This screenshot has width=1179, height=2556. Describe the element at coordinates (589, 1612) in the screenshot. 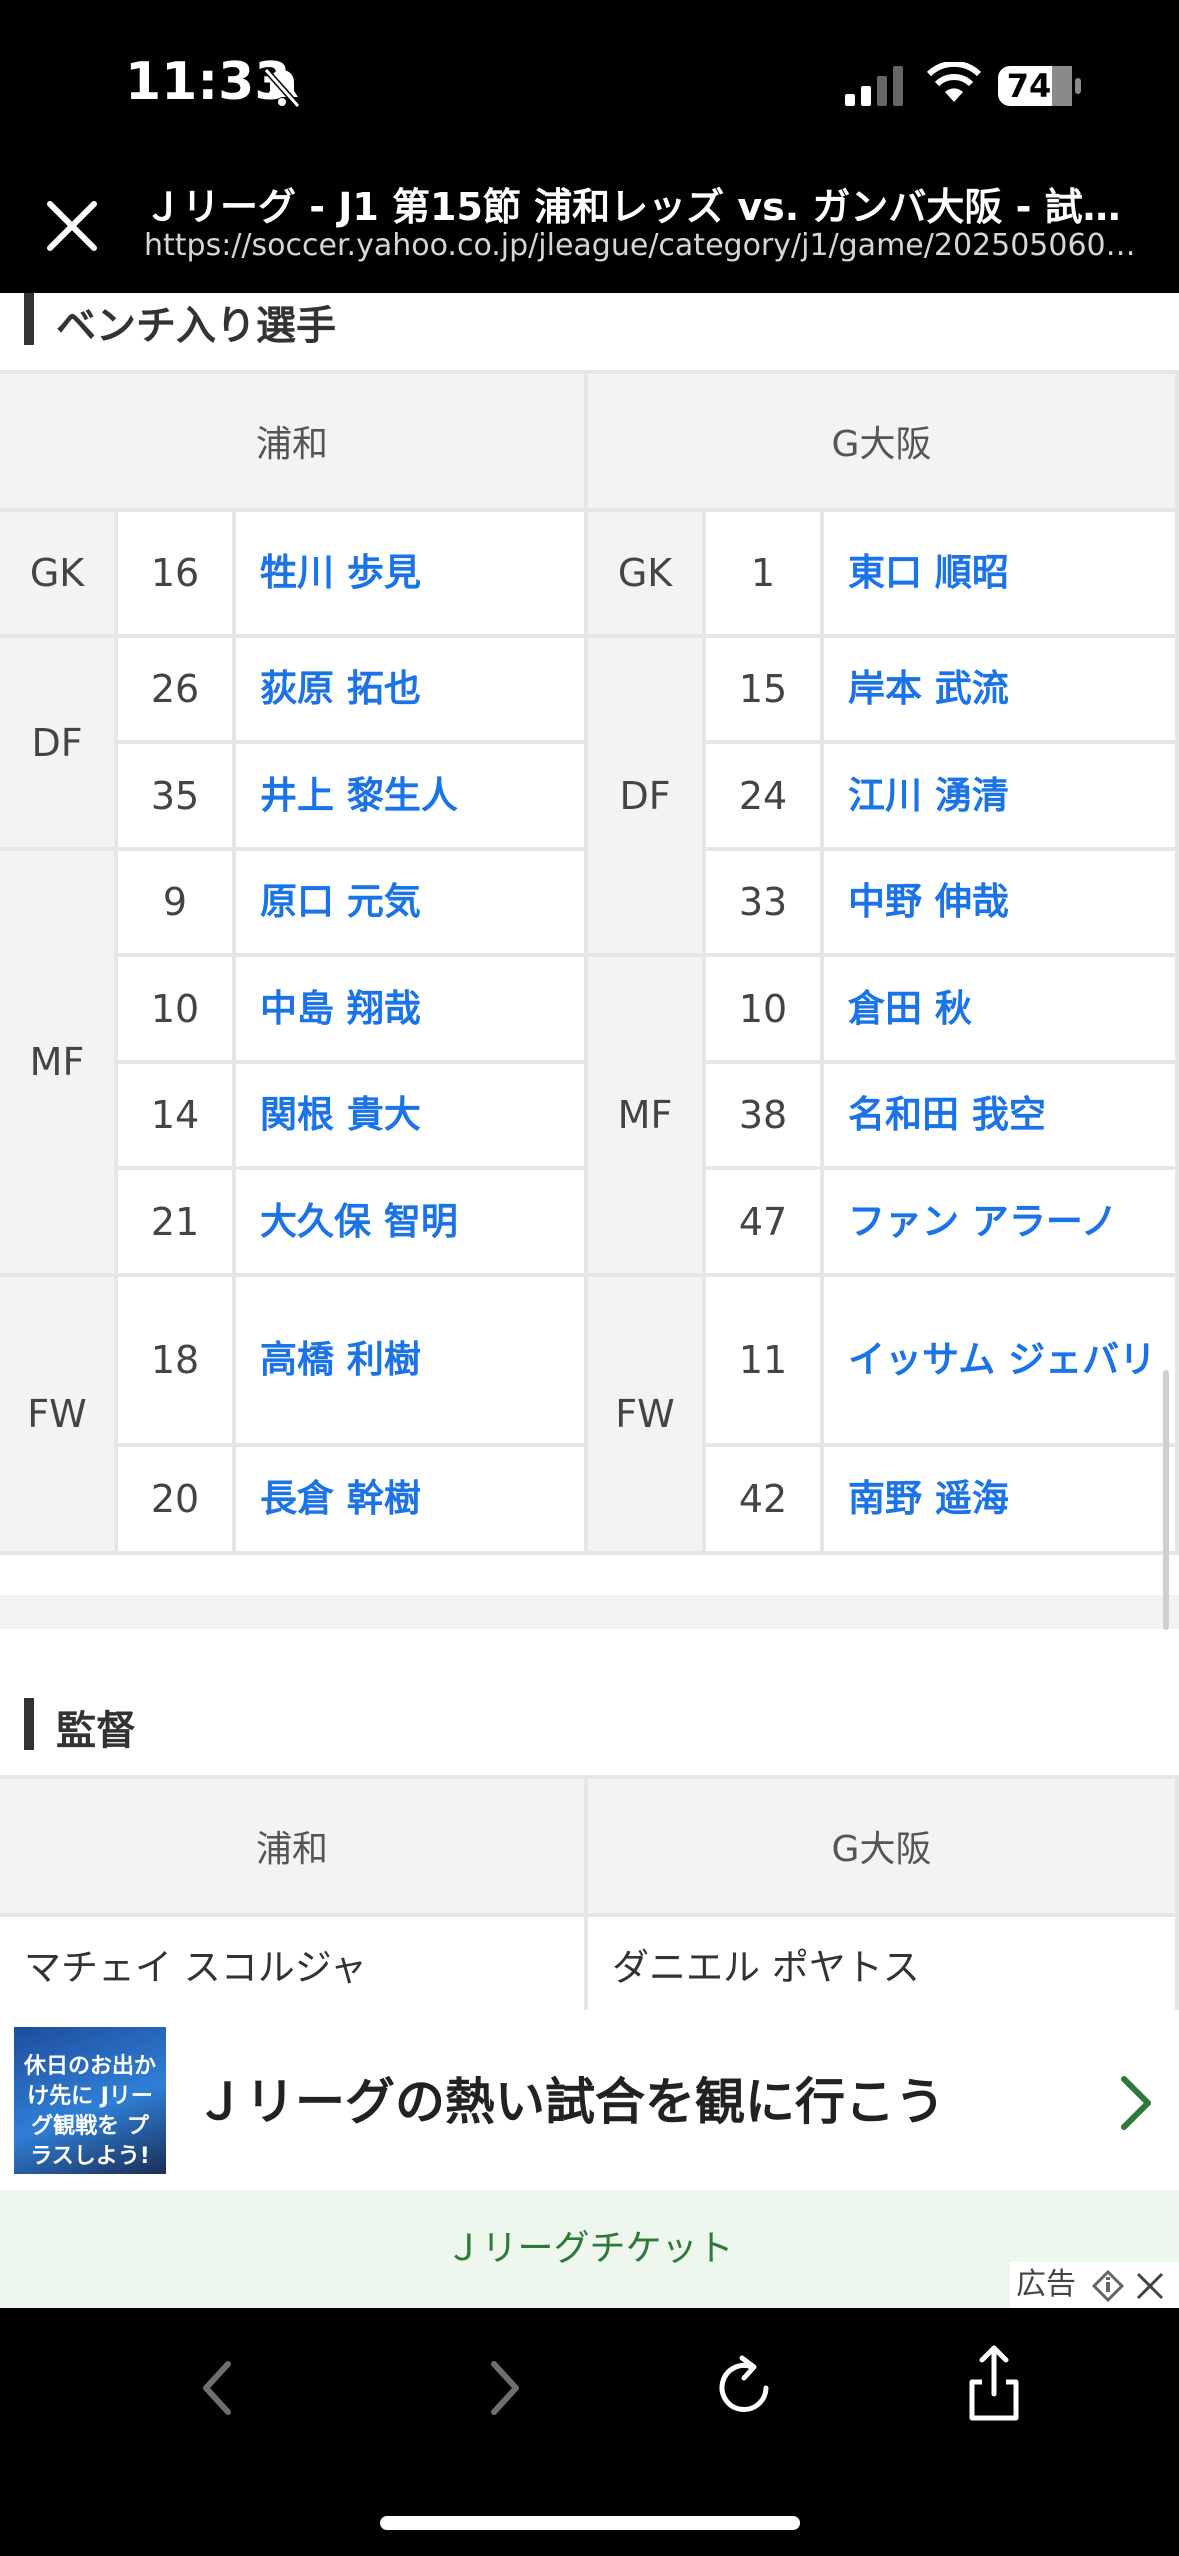

I see `section-separator` at that location.